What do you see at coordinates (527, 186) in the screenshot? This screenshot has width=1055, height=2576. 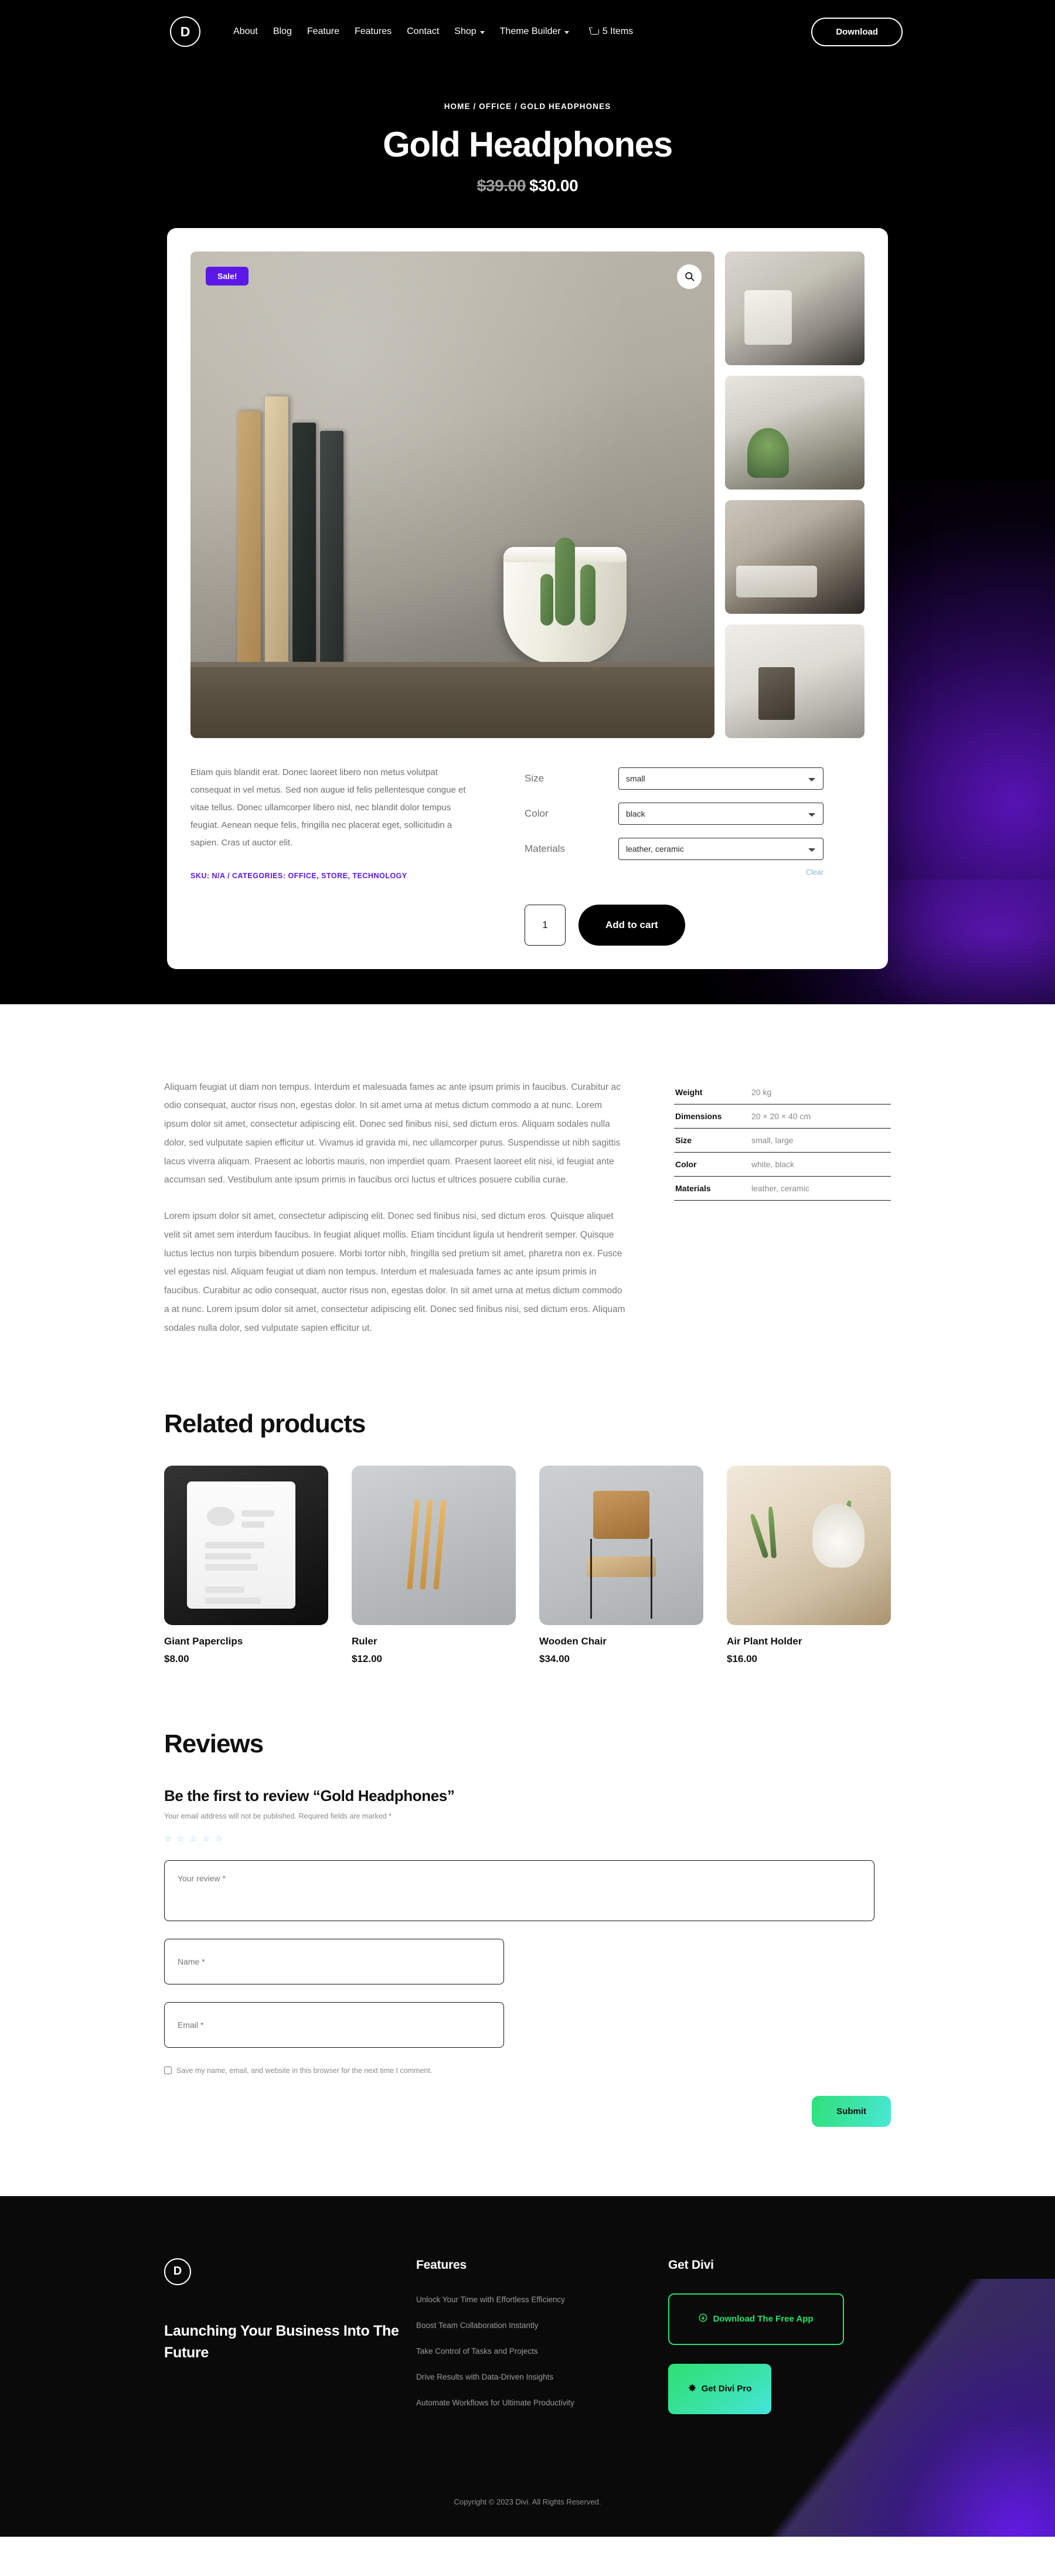 I see `price-row: $39.00 $30.00` at bounding box center [527, 186].